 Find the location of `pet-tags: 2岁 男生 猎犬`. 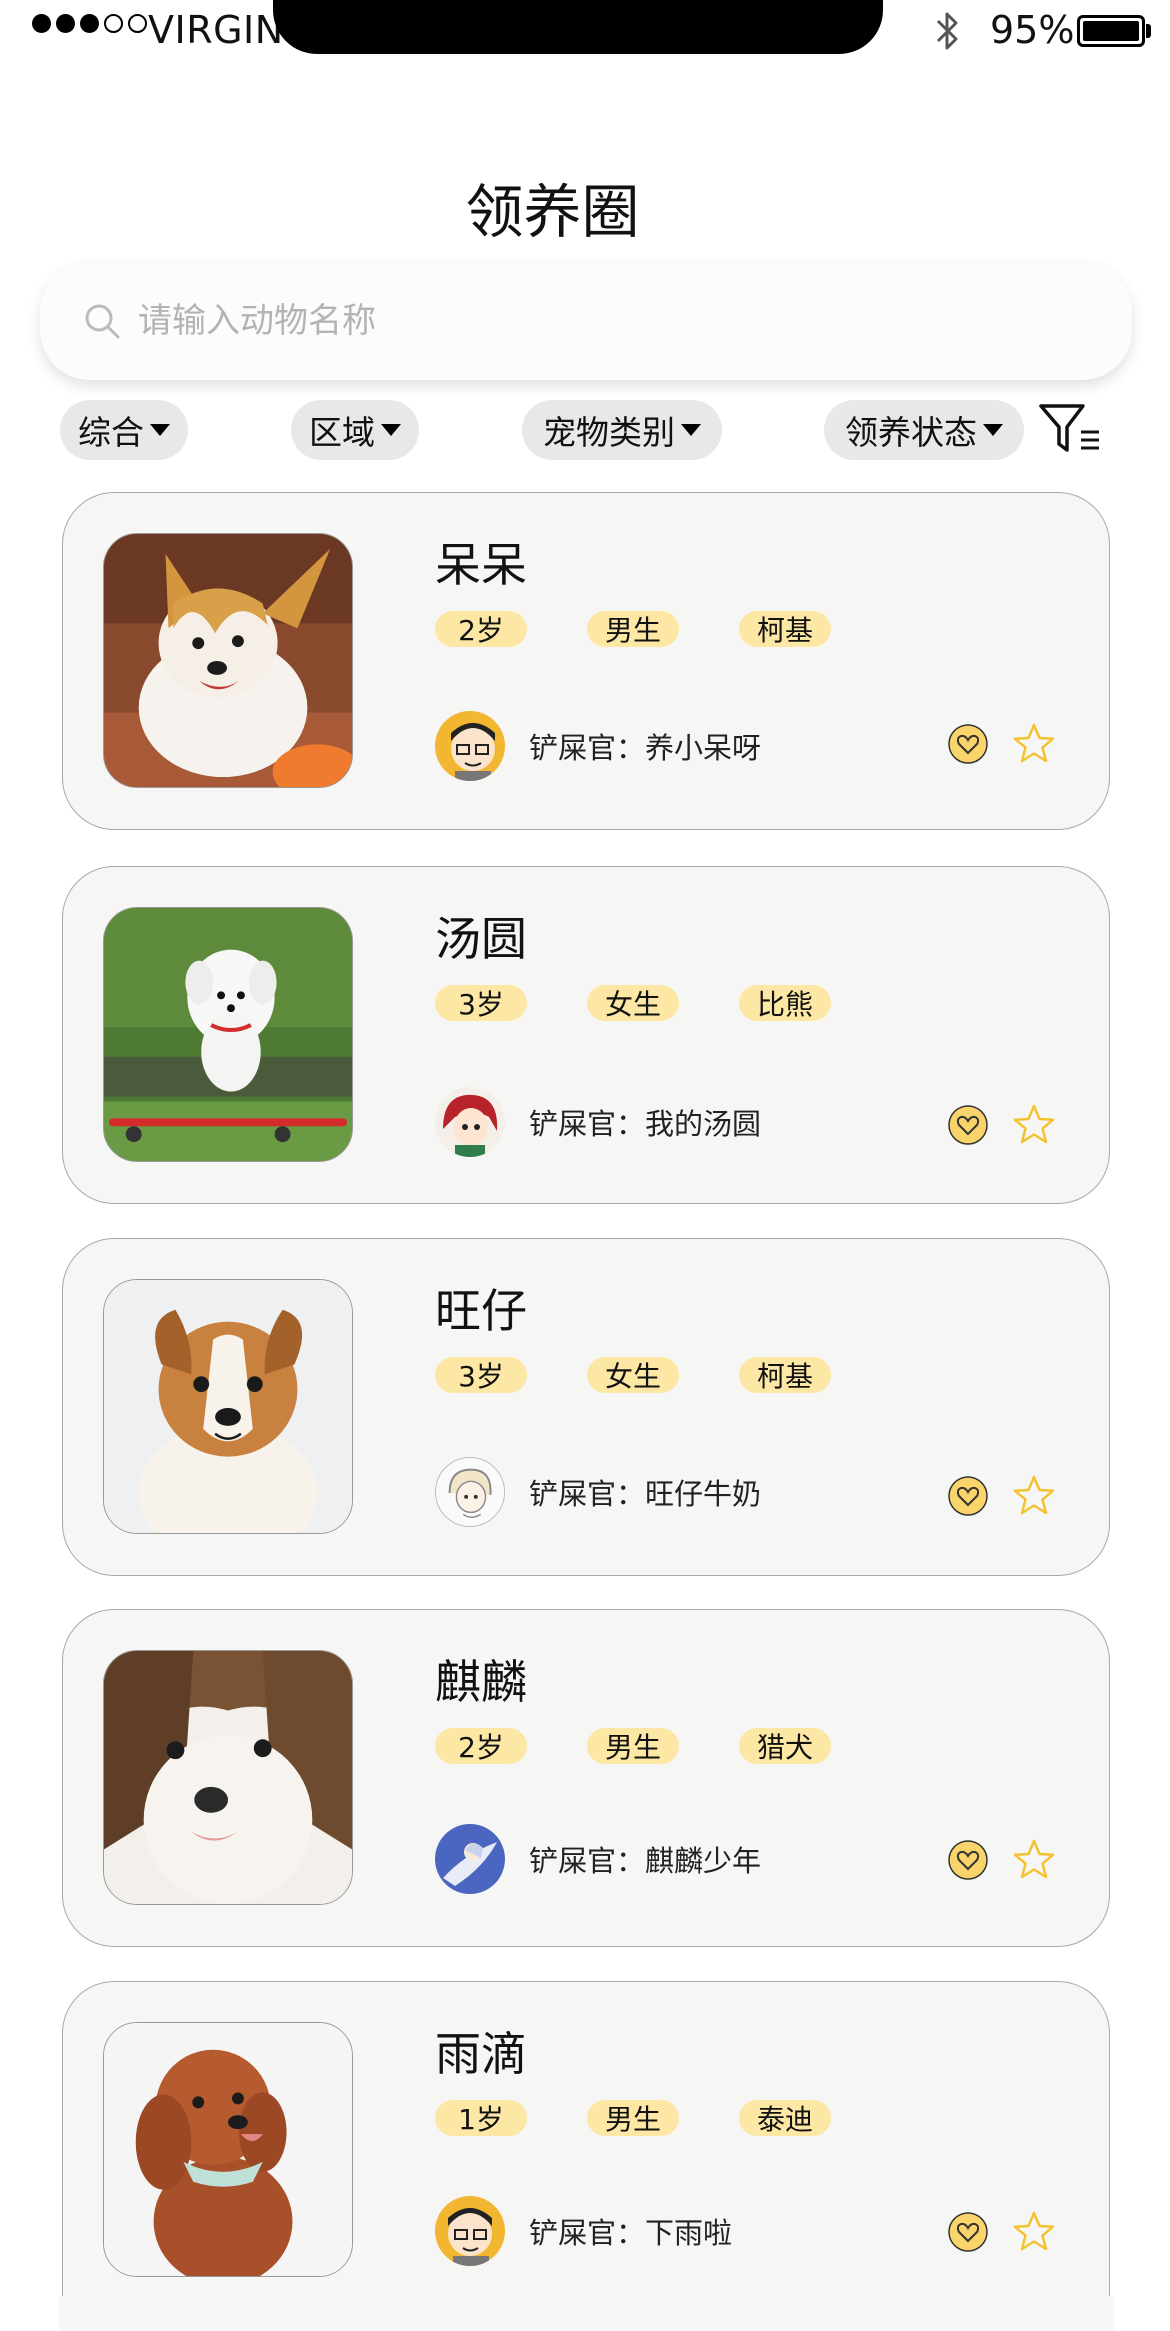

pet-tags: 2岁 男生 猎犬 is located at coordinates (663, 1746).